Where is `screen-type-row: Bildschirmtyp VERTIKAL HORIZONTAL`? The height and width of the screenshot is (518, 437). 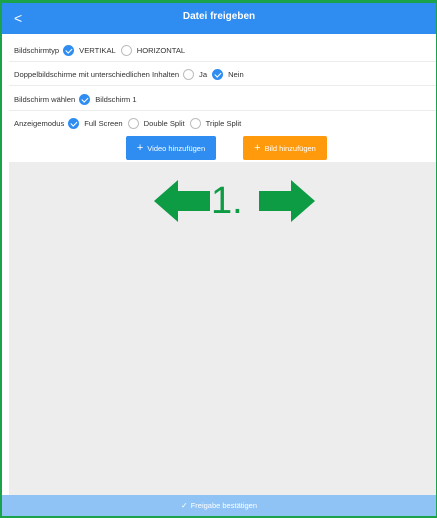 screen-type-row: Bildschirmtyp VERTIKAL HORIZONTAL is located at coordinates (222, 50).